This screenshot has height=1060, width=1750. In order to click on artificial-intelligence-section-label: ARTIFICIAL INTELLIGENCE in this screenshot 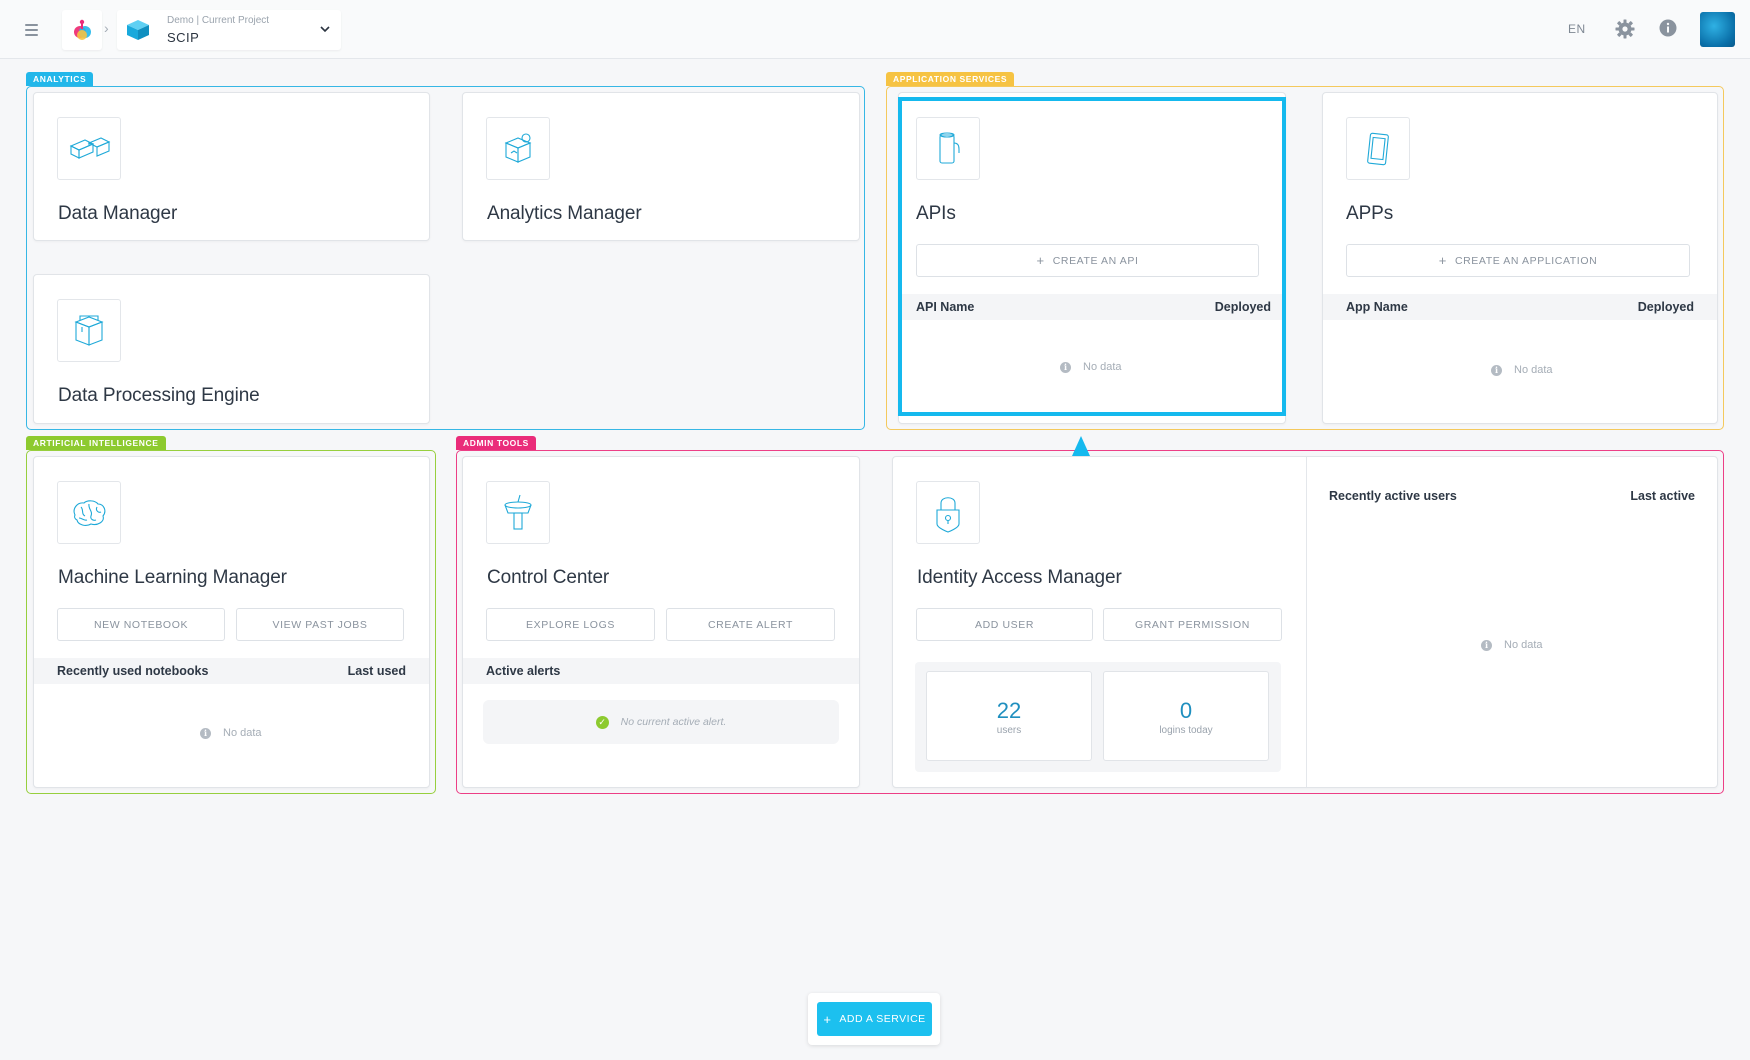, I will do `click(96, 443)`.